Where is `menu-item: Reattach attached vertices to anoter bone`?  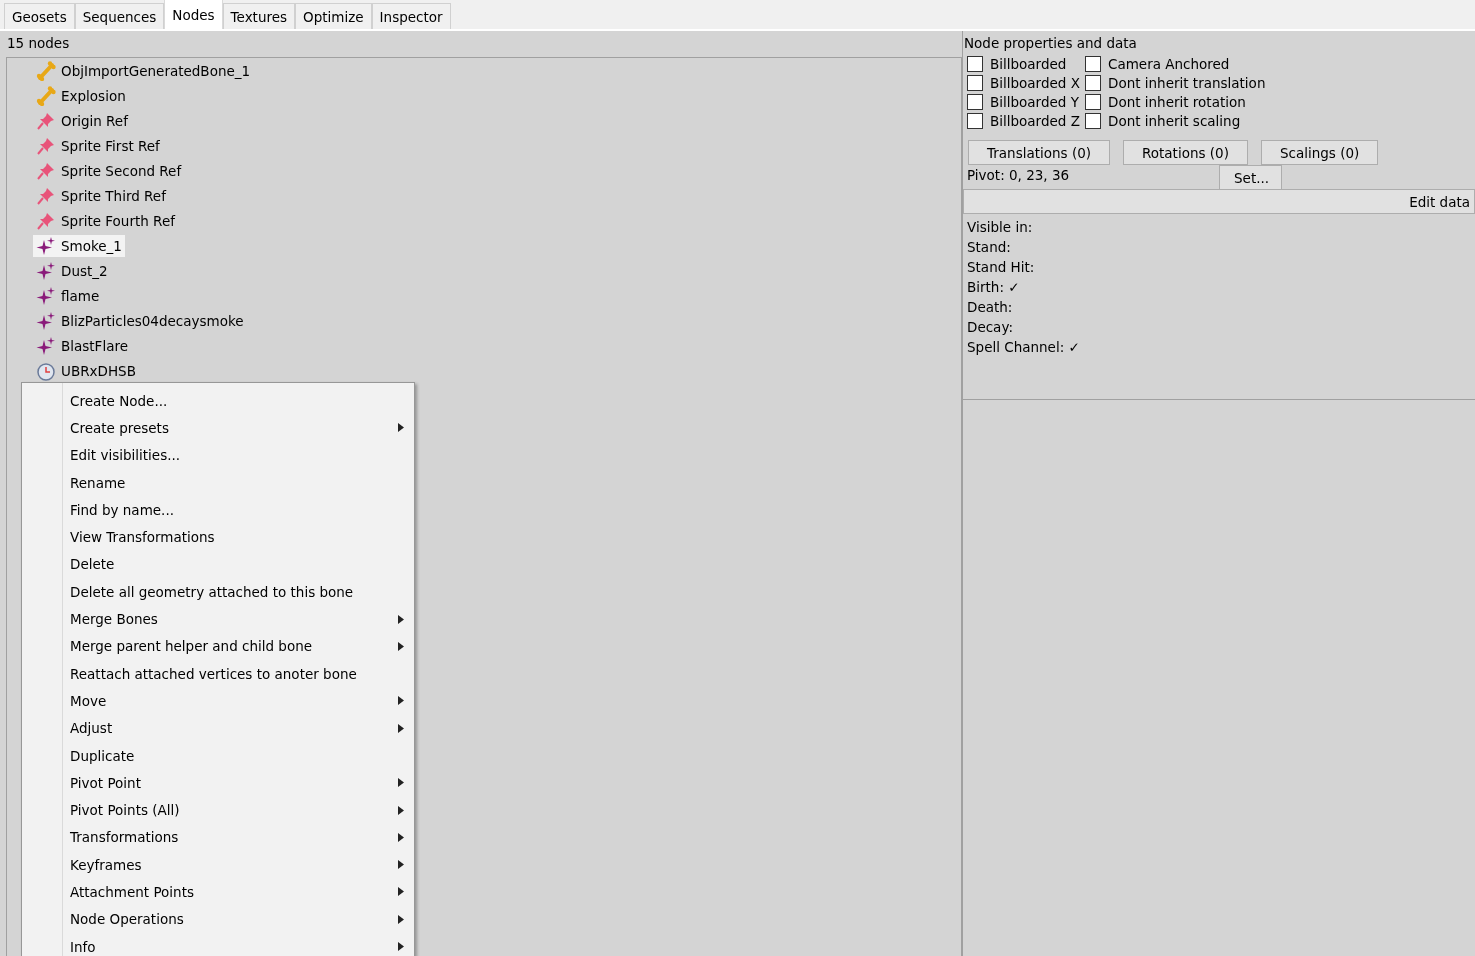
menu-item: Reattach attached vertices to anoter bone is located at coordinates (218, 673).